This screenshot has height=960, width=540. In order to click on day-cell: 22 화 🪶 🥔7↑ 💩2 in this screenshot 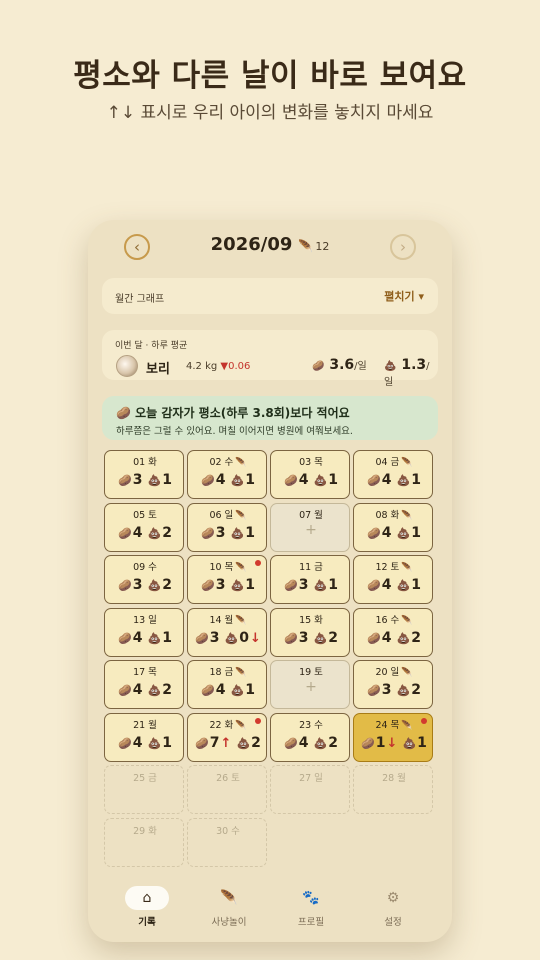, I will do `click(227, 737)`.